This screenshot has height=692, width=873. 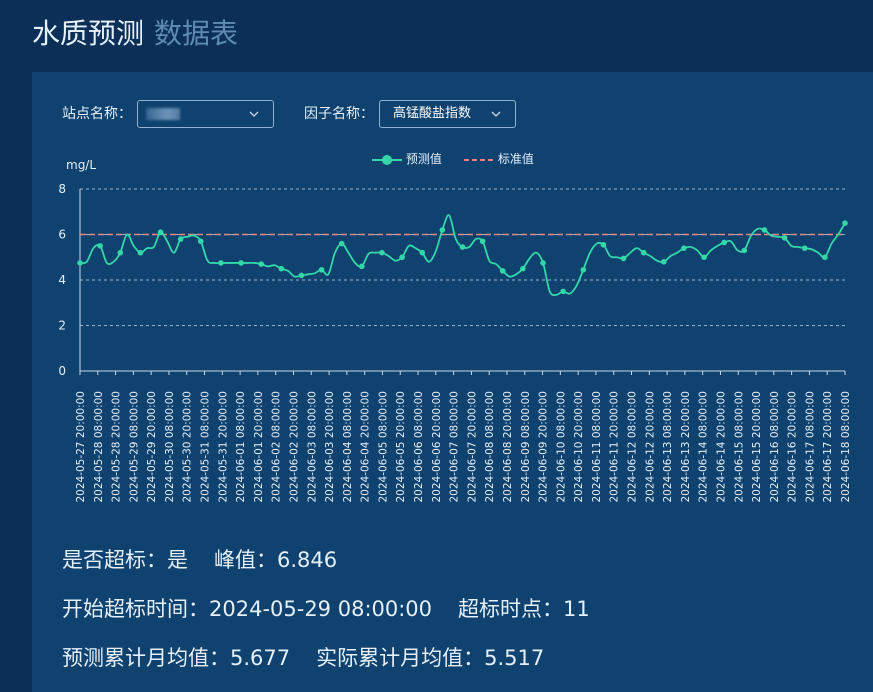 I want to click on start-value: 2024-05-29 08:00:00, so click(x=321, y=609).